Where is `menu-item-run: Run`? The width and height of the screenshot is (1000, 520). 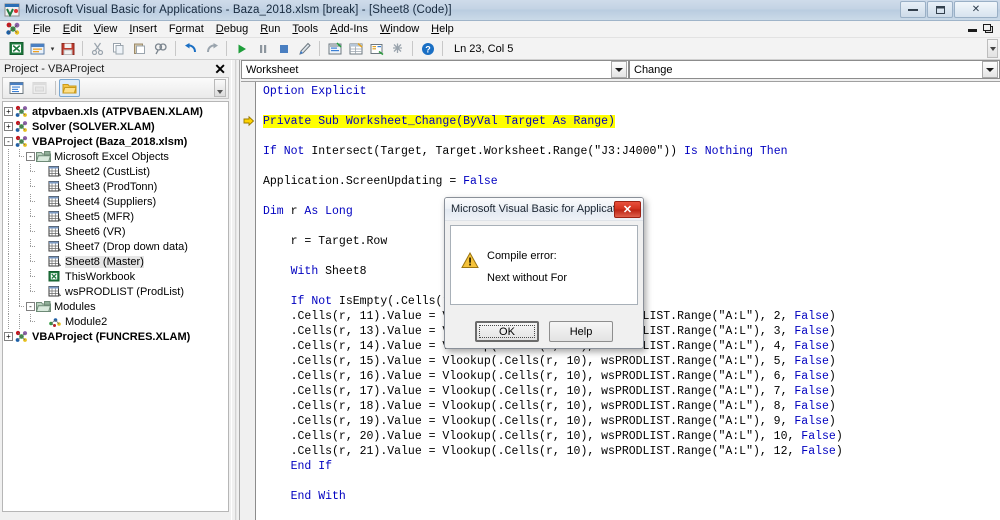 menu-item-run: Run is located at coordinates (270, 29).